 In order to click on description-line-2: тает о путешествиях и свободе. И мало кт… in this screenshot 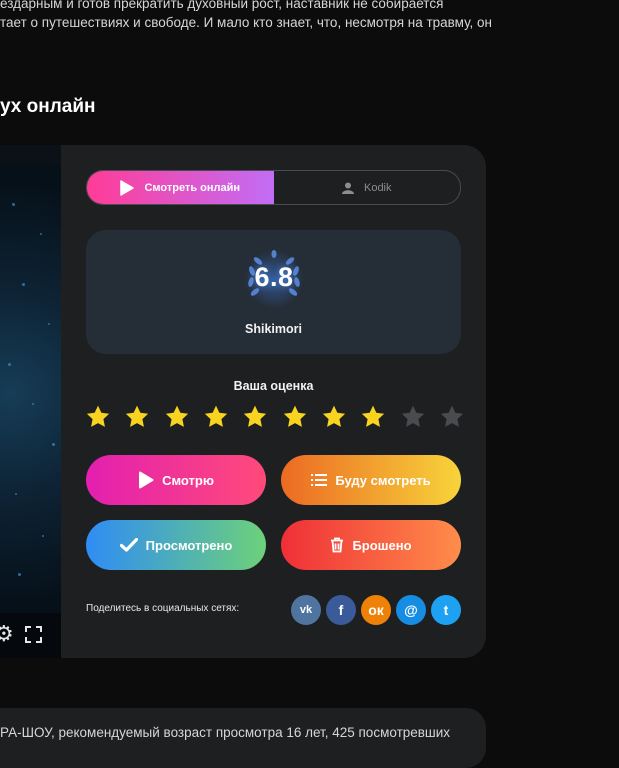, I will do `click(246, 22)`.